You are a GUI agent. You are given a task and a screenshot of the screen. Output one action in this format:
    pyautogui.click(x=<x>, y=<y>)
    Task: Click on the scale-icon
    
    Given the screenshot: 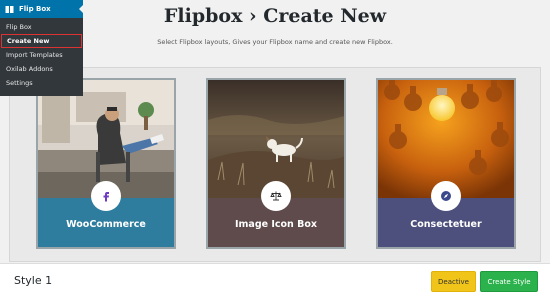 What is the action you would take?
    pyautogui.click(x=276, y=196)
    